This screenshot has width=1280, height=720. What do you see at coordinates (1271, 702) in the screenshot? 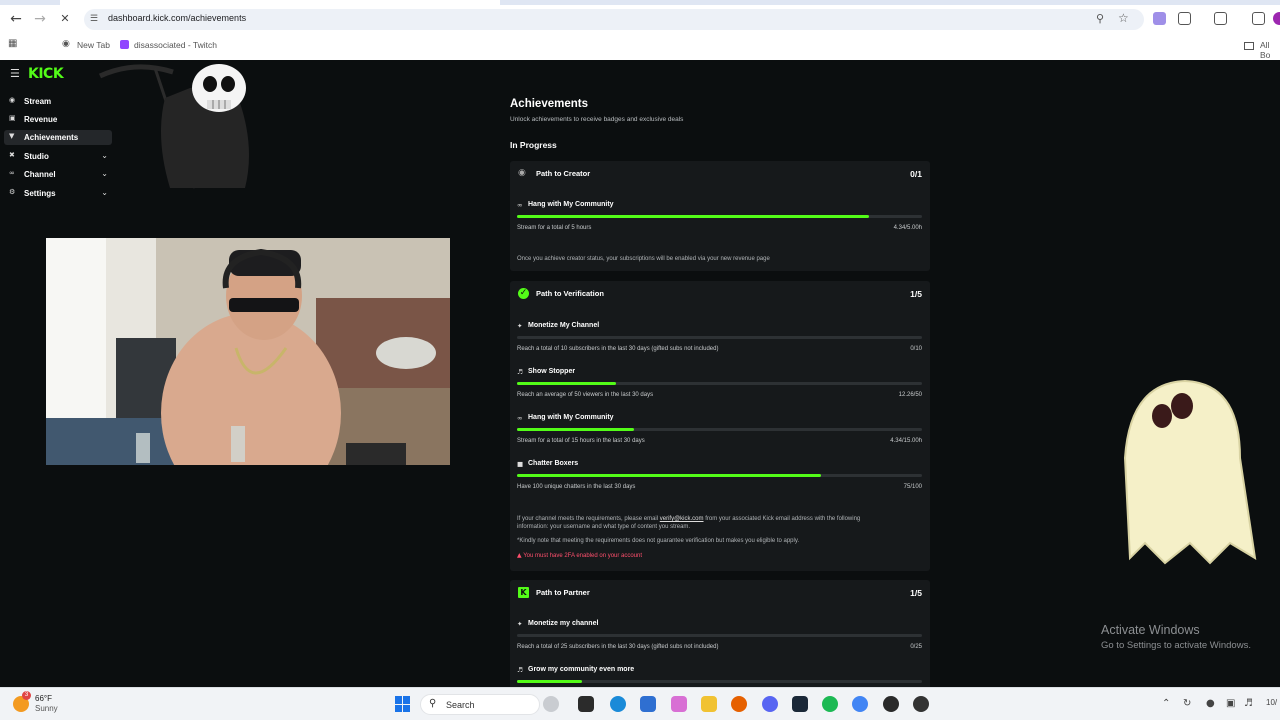
I see `clock-date: 10/` at bounding box center [1271, 702].